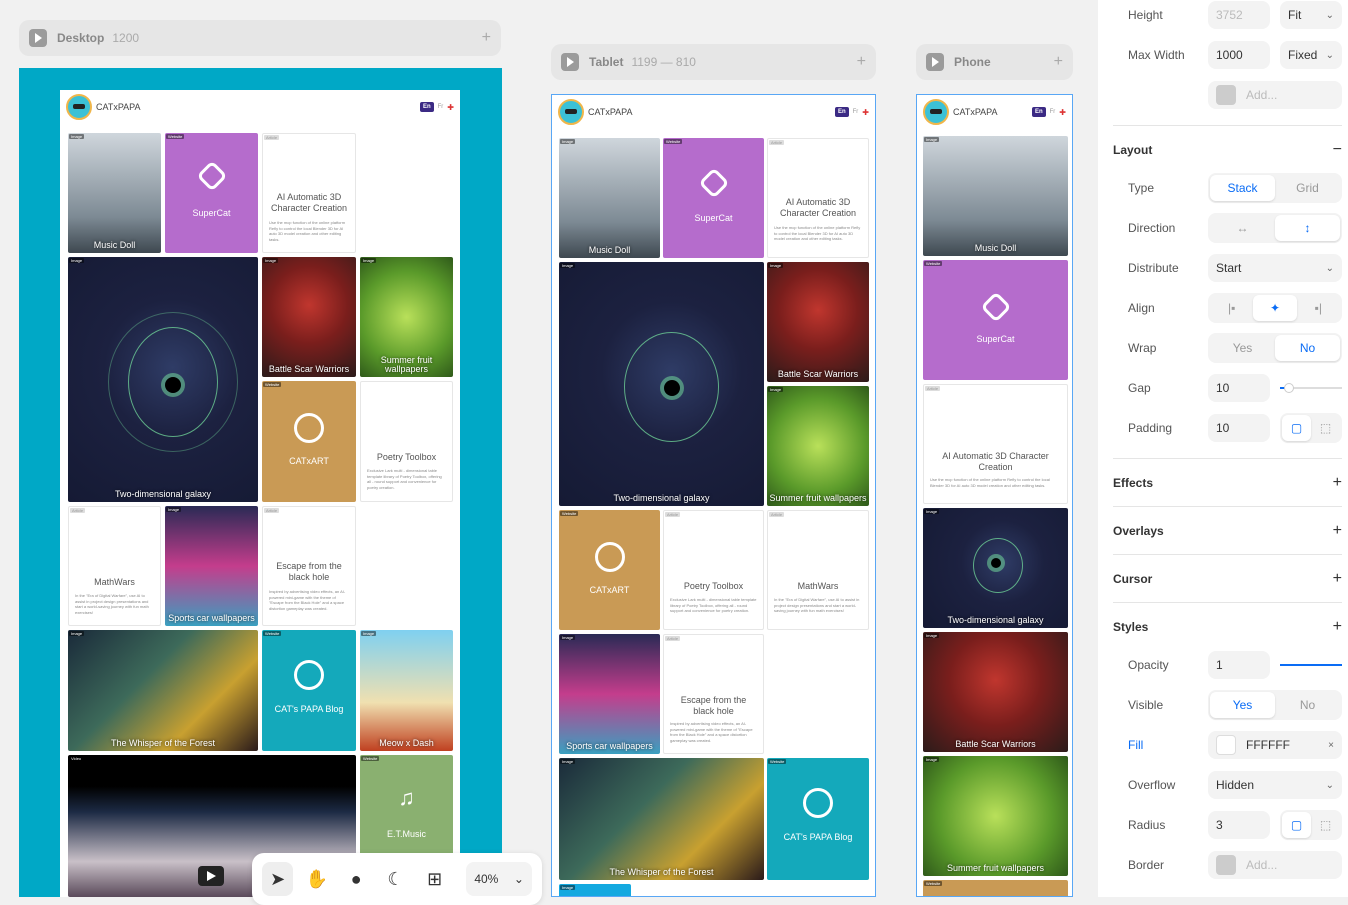 This screenshot has height=905, width=1348. What do you see at coordinates (1307, 348) in the screenshot?
I see `wrap-no-option: No` at bounding box center [1307, 348].